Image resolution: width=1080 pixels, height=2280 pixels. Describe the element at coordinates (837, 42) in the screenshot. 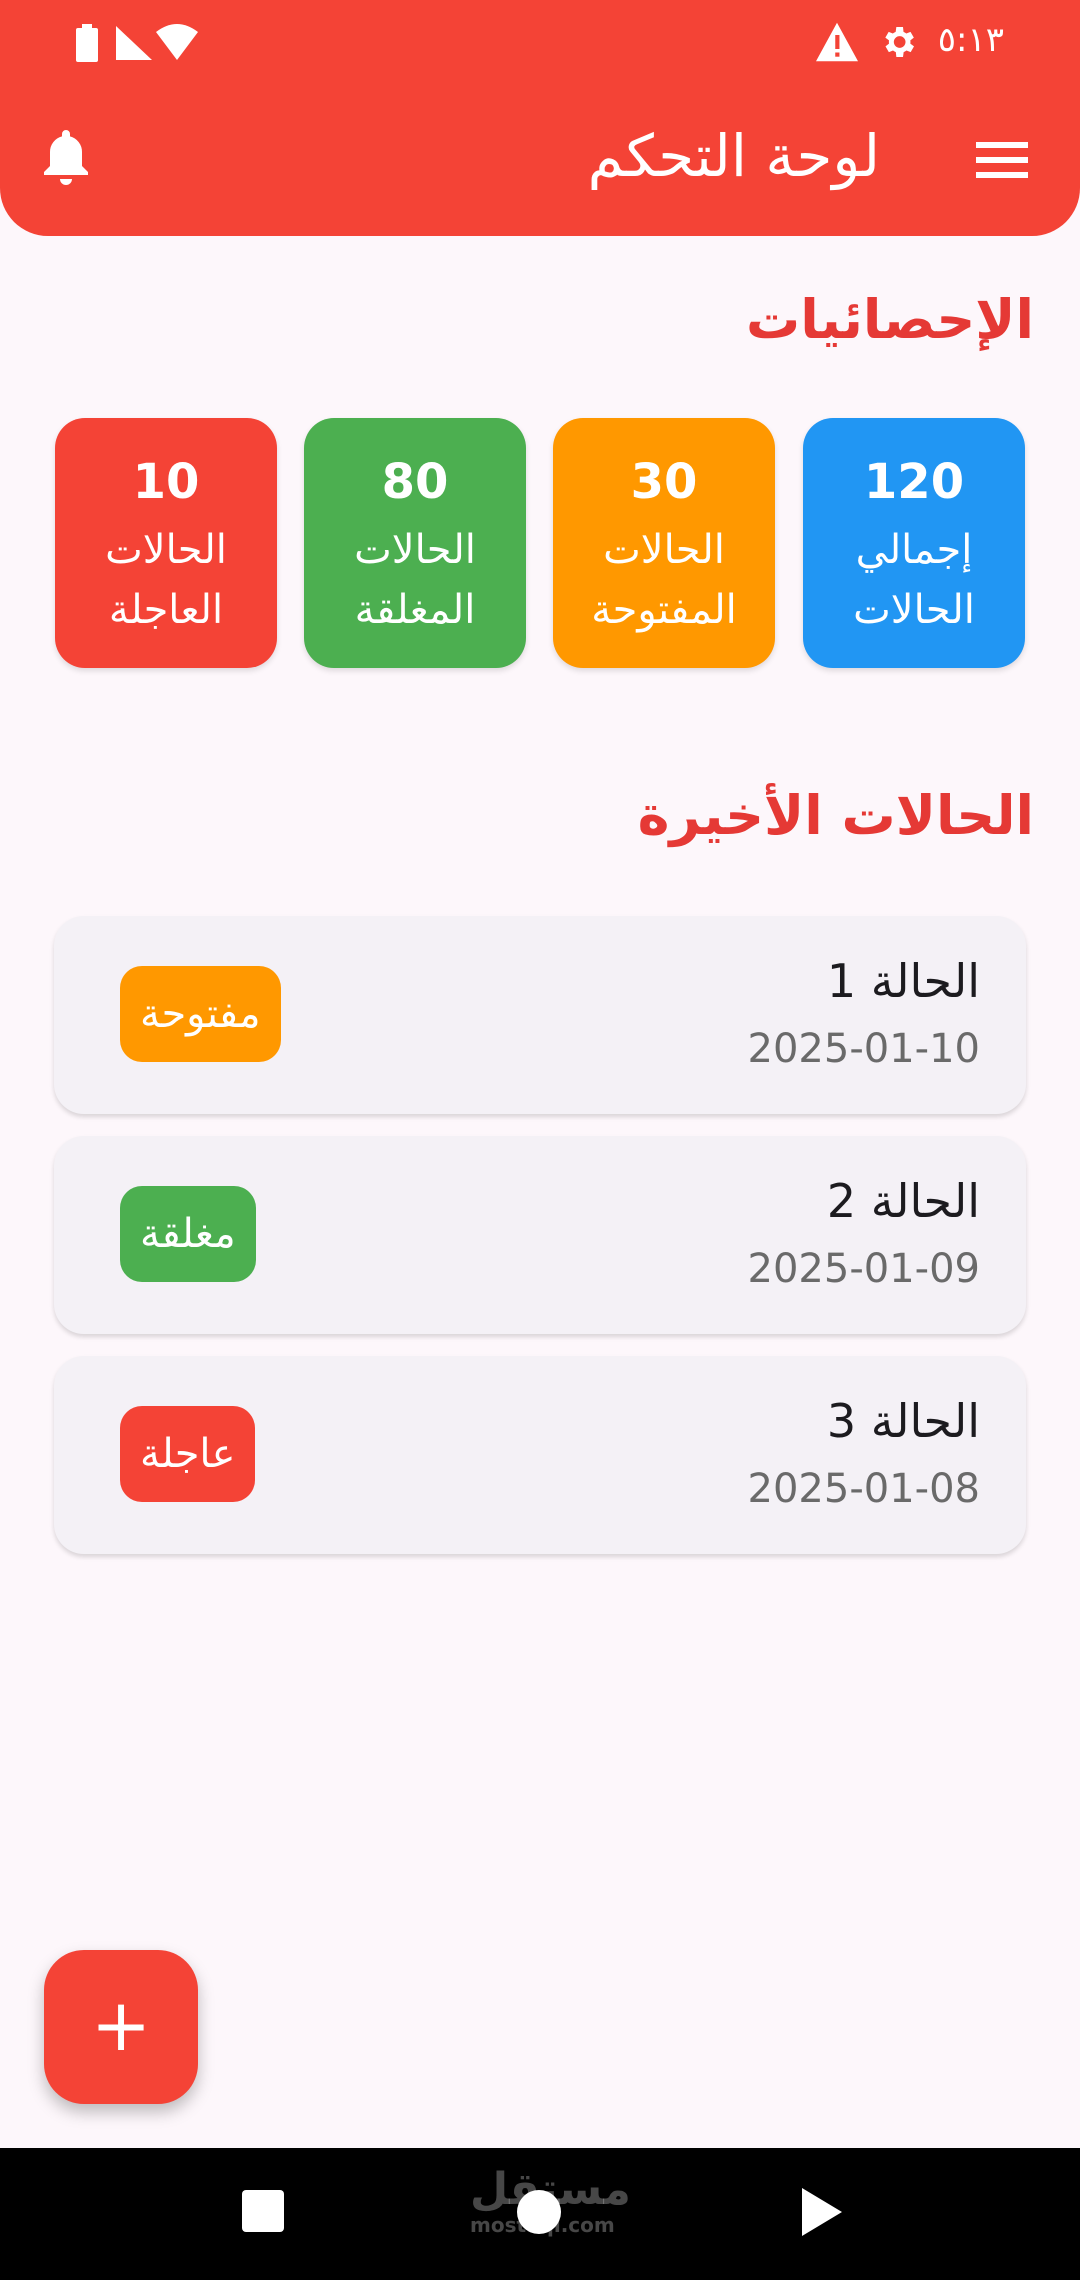

I see `alert-icon` at that location.